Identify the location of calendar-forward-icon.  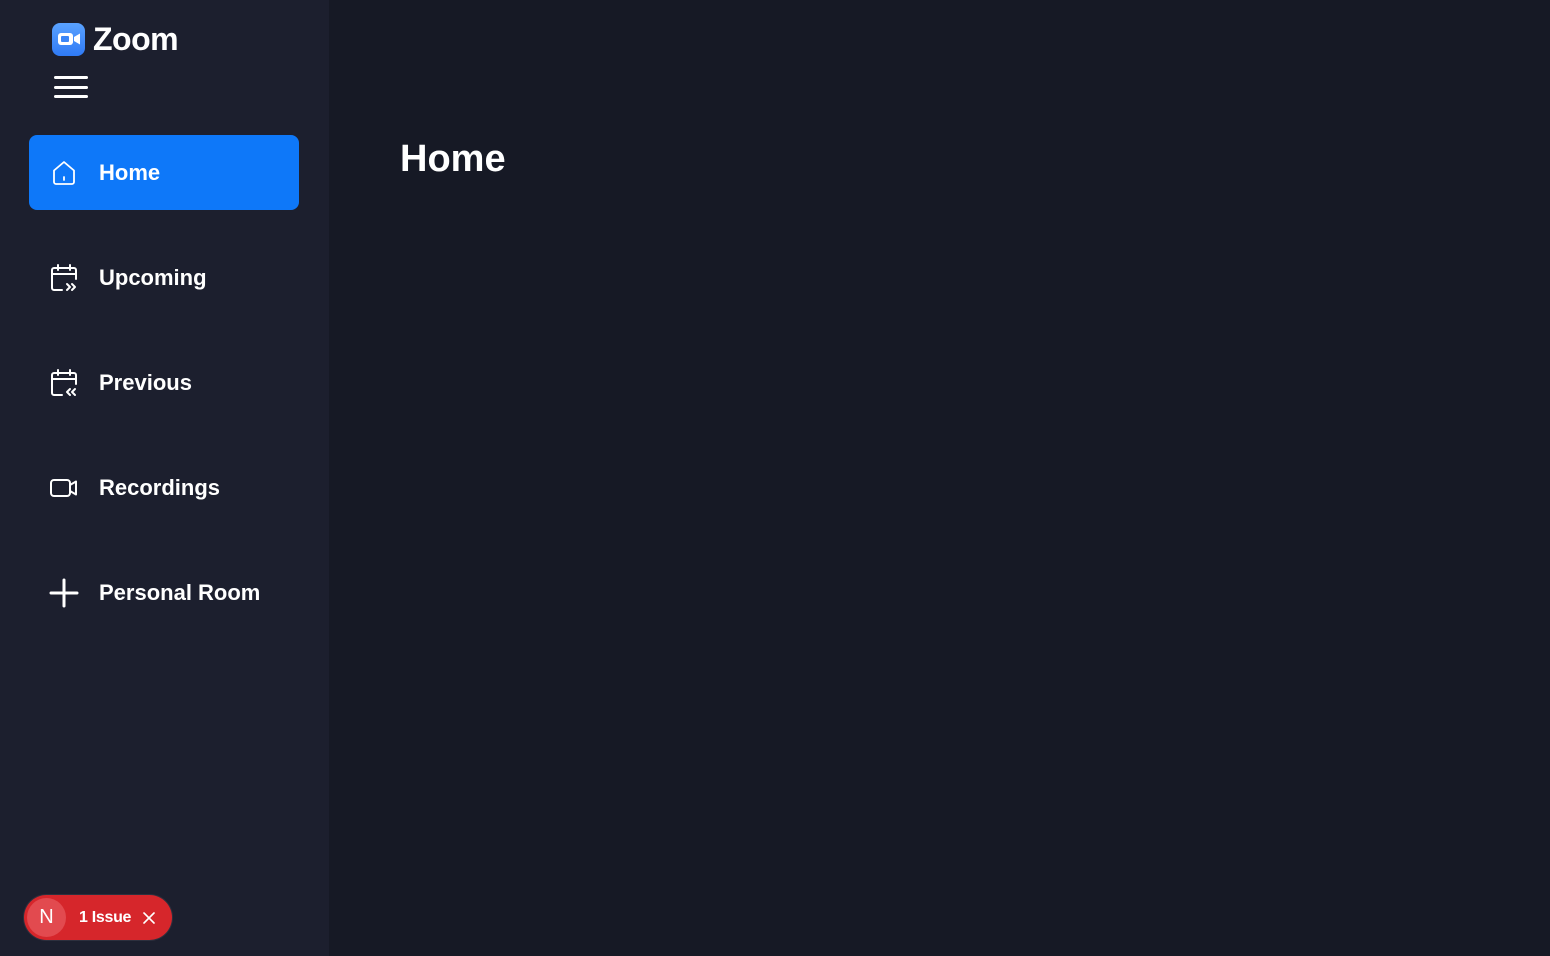
(64, 278).